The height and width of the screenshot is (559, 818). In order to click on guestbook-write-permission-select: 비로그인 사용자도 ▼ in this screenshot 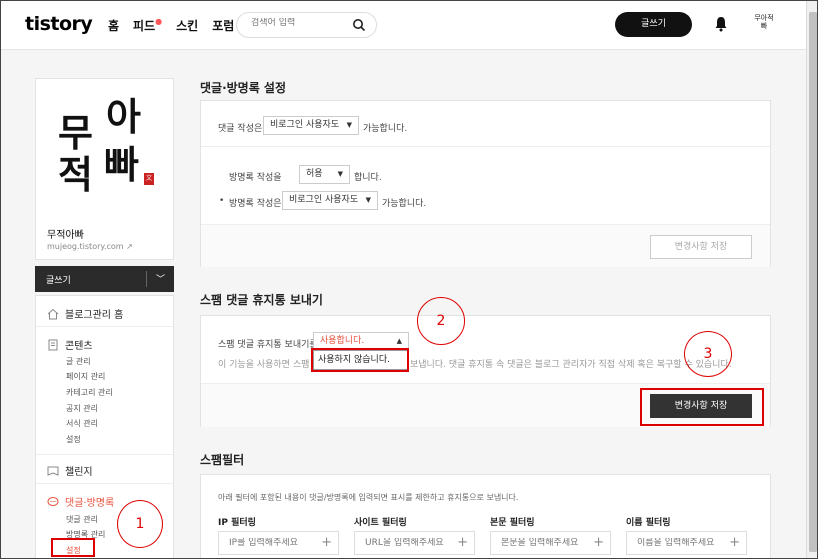, I will do `click(330, 200)`.